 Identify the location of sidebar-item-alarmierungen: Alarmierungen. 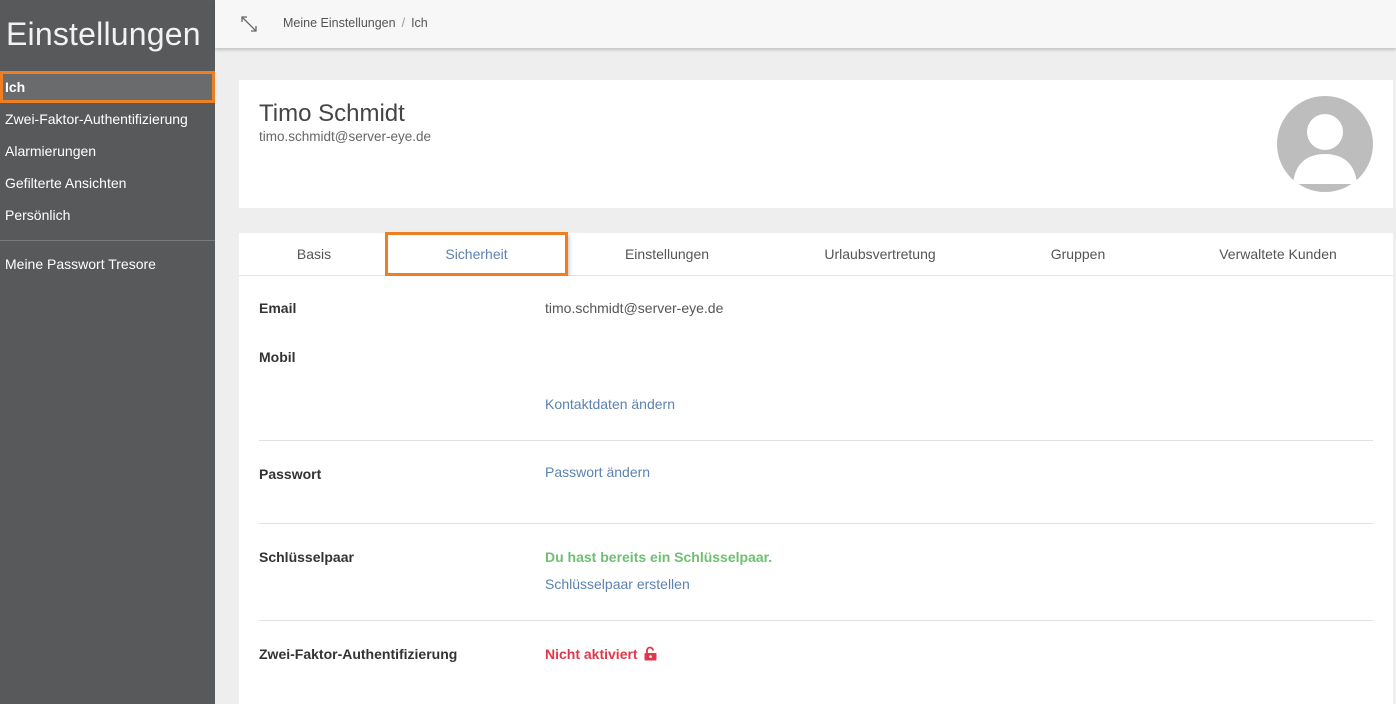
(107, 151).